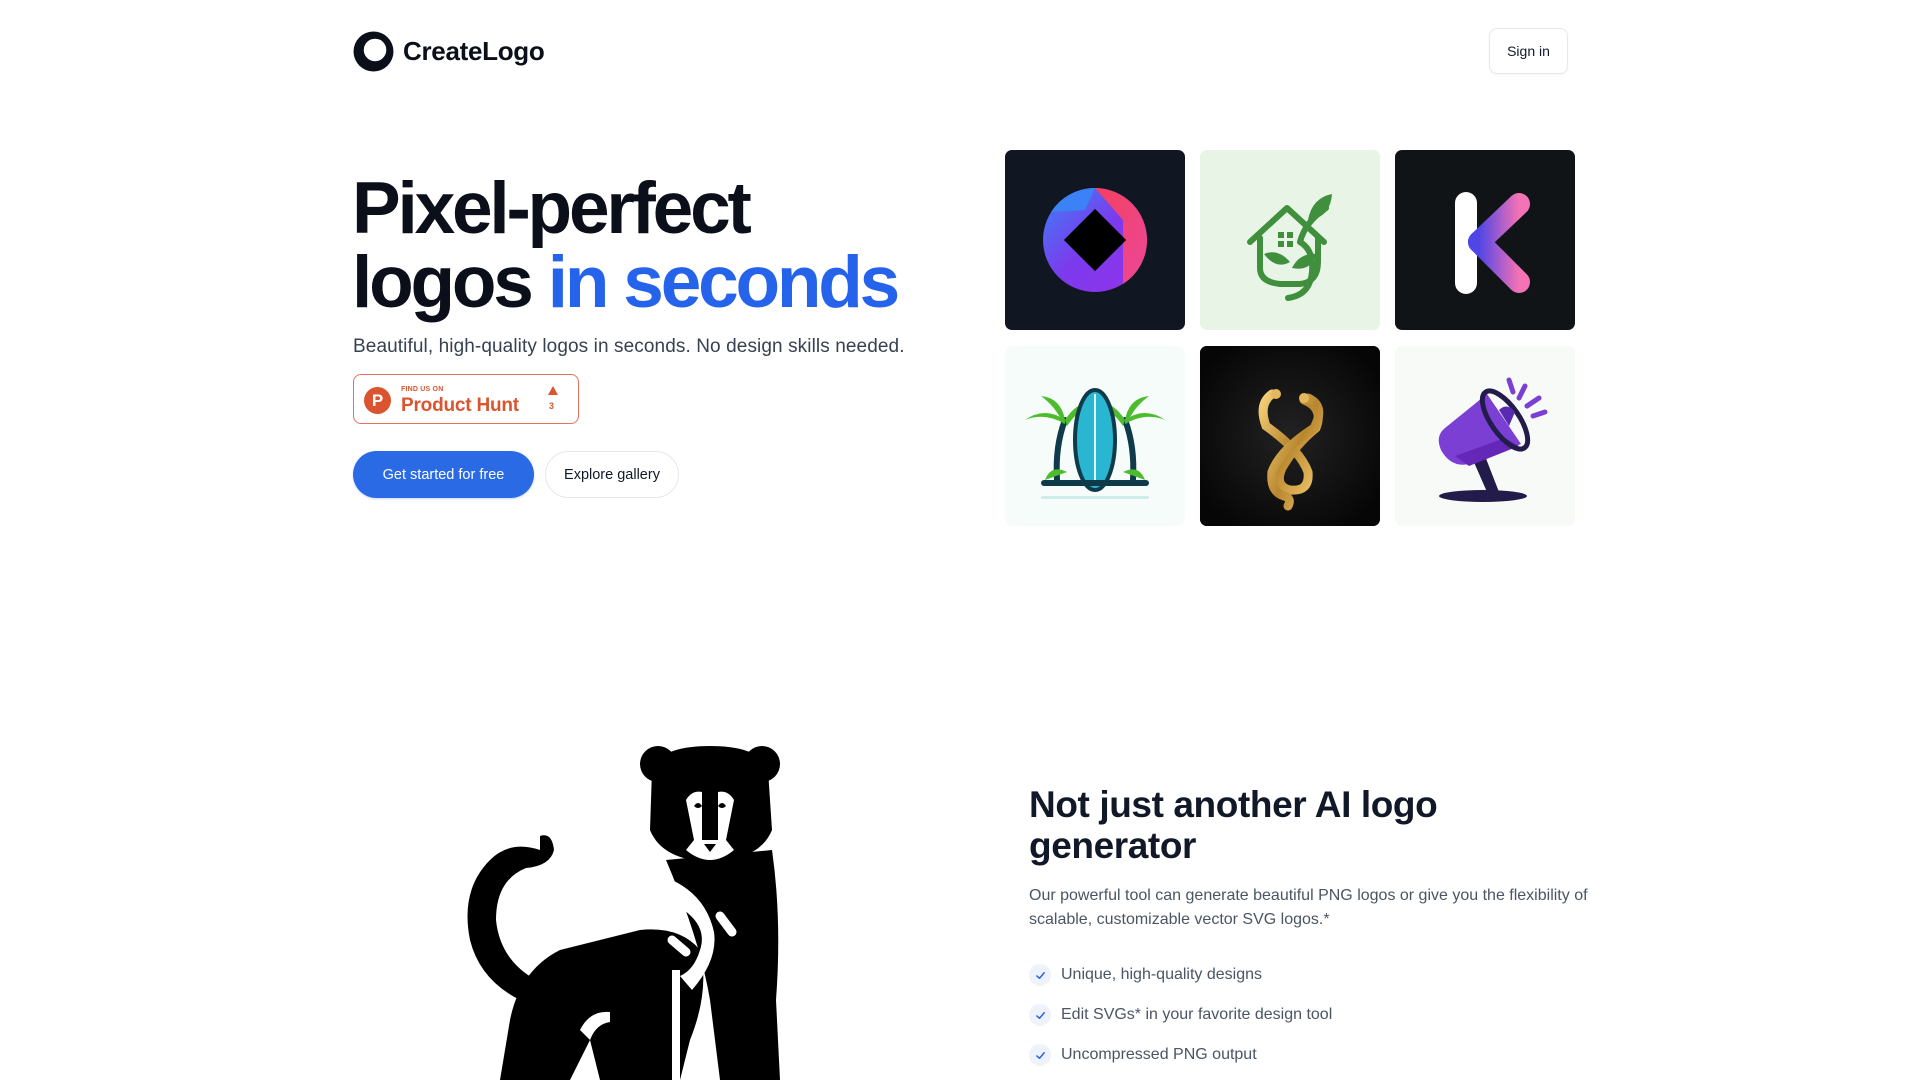 The height and width of the screenshot is (1080, 1920). What do you see at coordinates (960, 51) in the screenshot?
I see `top-nav: CreateLogo Sign in` at bounding box center [960, 51].